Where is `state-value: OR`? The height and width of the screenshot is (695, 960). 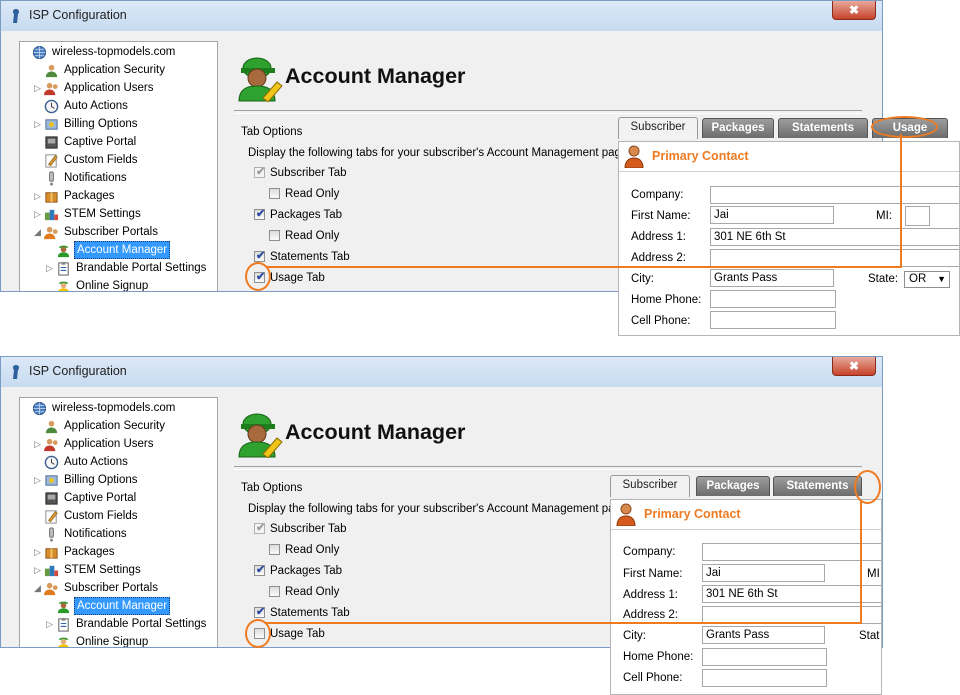 state-value: OR is located at coordinates (918, 279).